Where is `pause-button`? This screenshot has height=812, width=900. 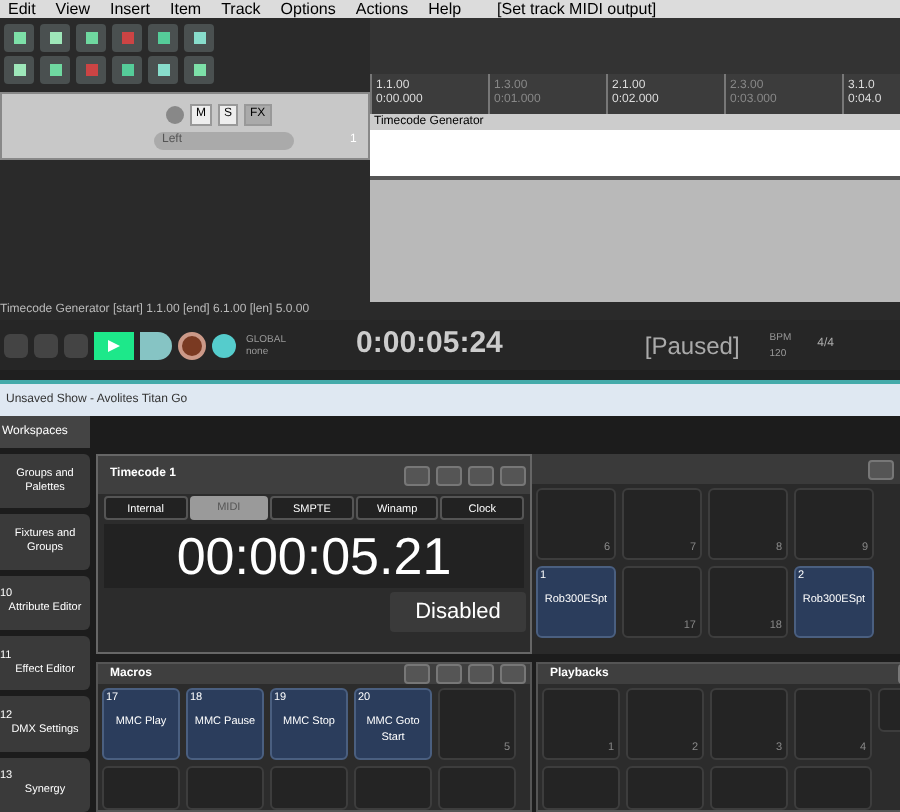 pause-button is located at coordinates (156, 345).